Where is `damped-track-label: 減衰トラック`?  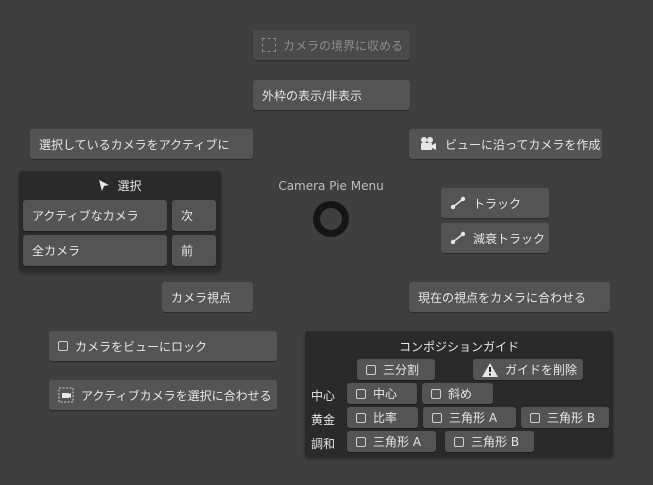 damped-track-label: 減衰トラック is located at coordinates (509, 238).